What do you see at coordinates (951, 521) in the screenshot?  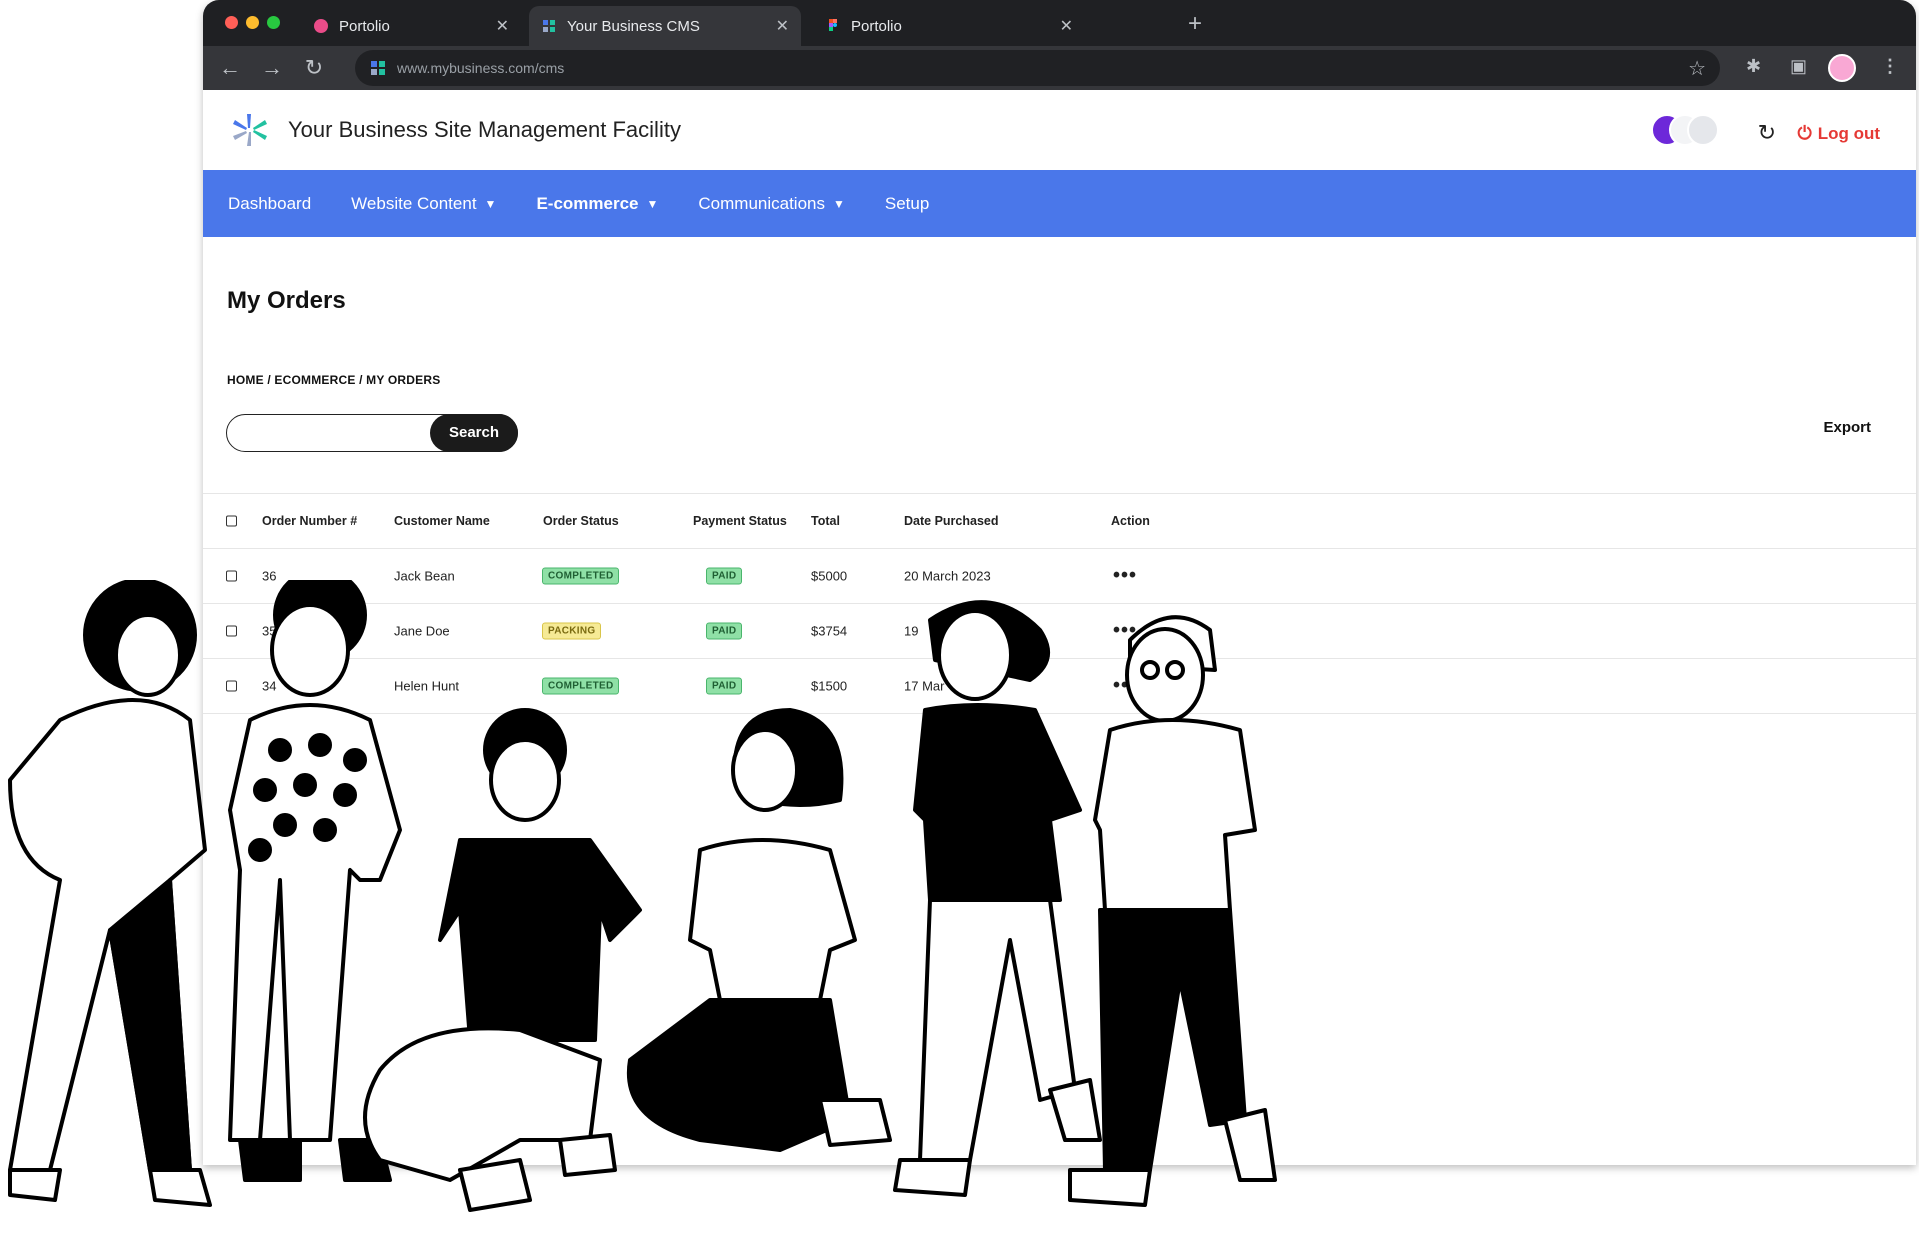 I see `column-header: Date Purchased` at bounding box center [951, 521].